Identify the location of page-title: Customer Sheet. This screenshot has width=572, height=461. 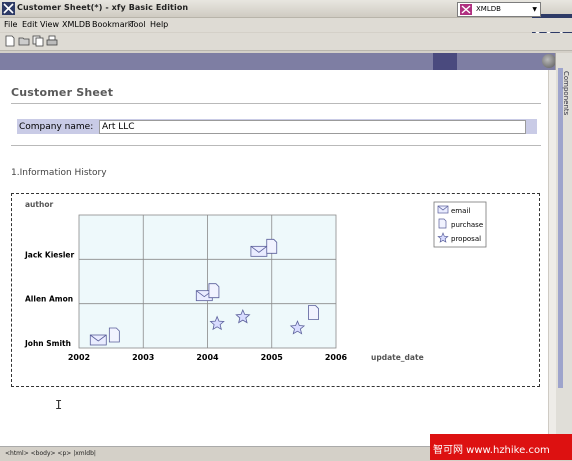
(62, 92).